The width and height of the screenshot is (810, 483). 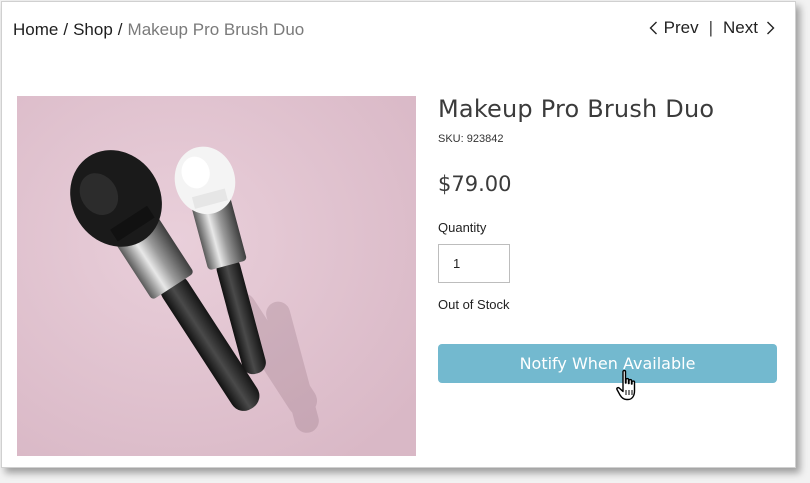 What do you see at coordinates (770, 28) in the screenshot?
I see `chevron-right-icon` at bounding box center [770, 28].